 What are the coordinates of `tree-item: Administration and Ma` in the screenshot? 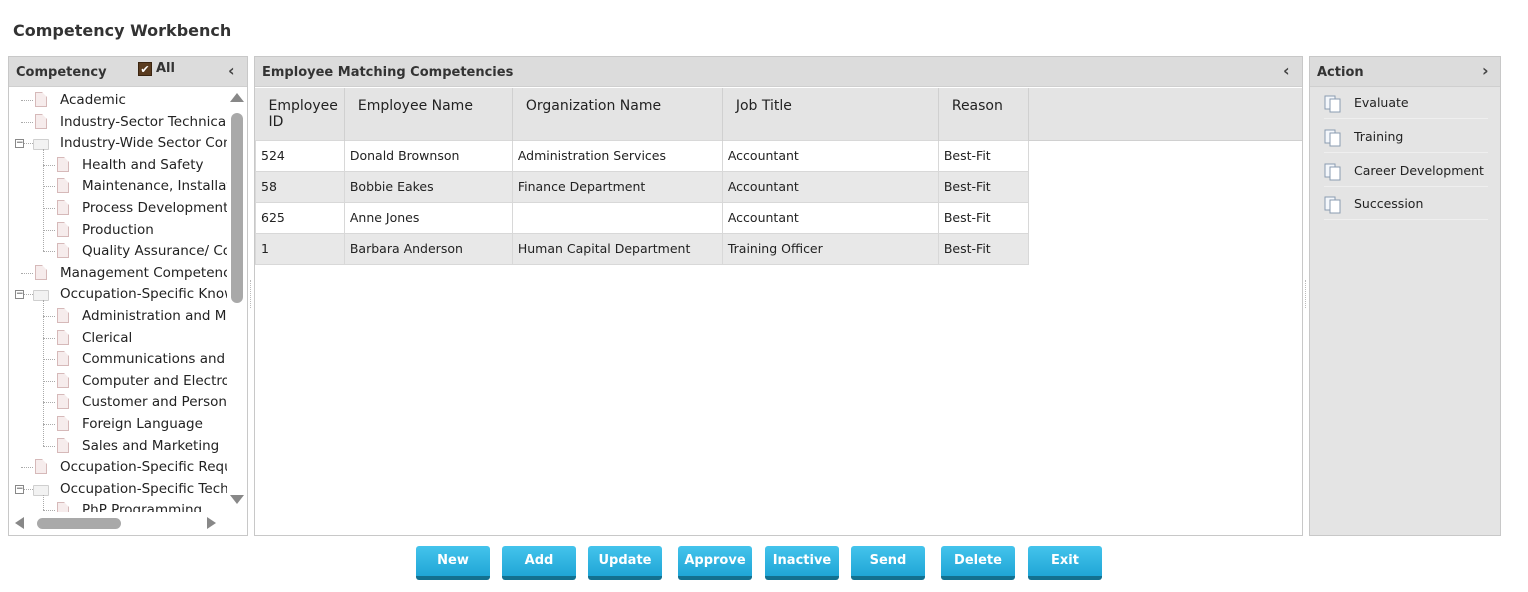 It's located at (154, 316).